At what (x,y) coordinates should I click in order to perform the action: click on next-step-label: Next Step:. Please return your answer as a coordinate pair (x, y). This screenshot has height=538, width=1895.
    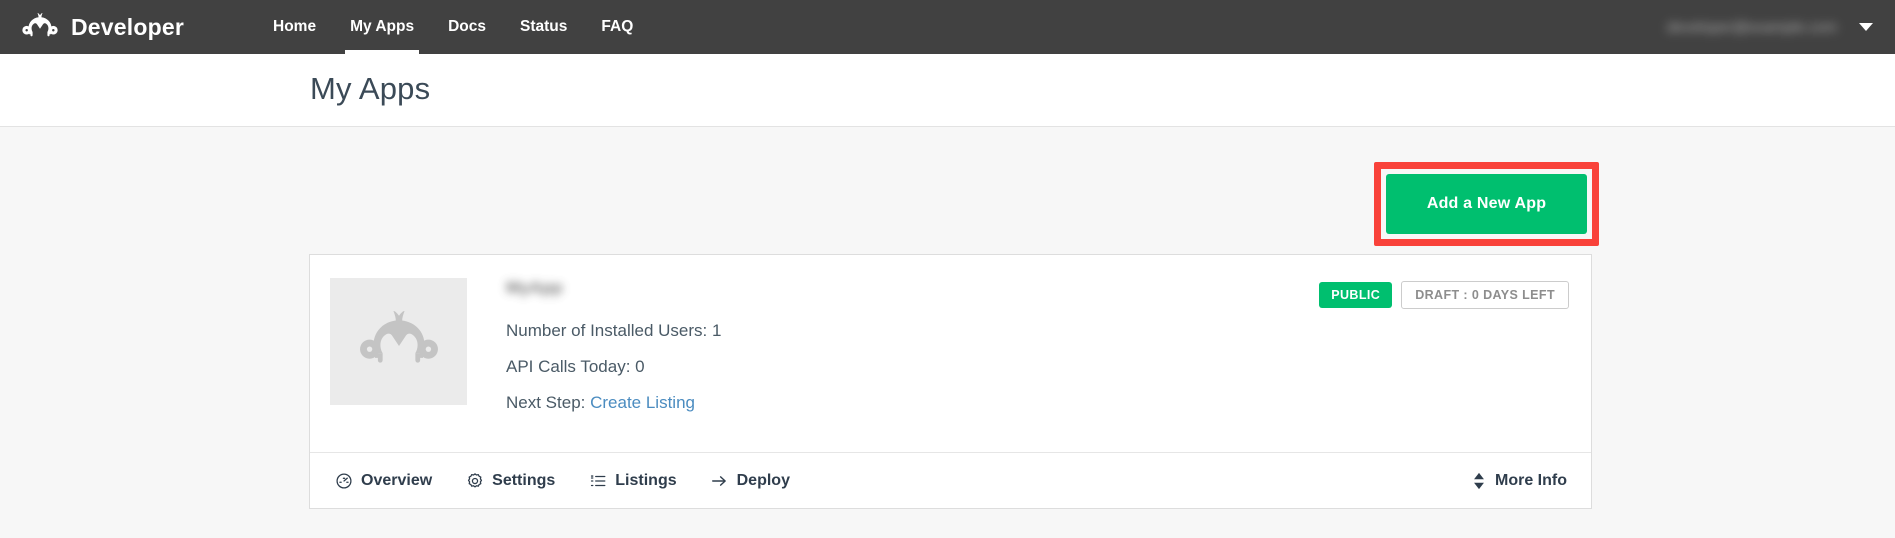
    Looking at the image, I should click on (546, 402).